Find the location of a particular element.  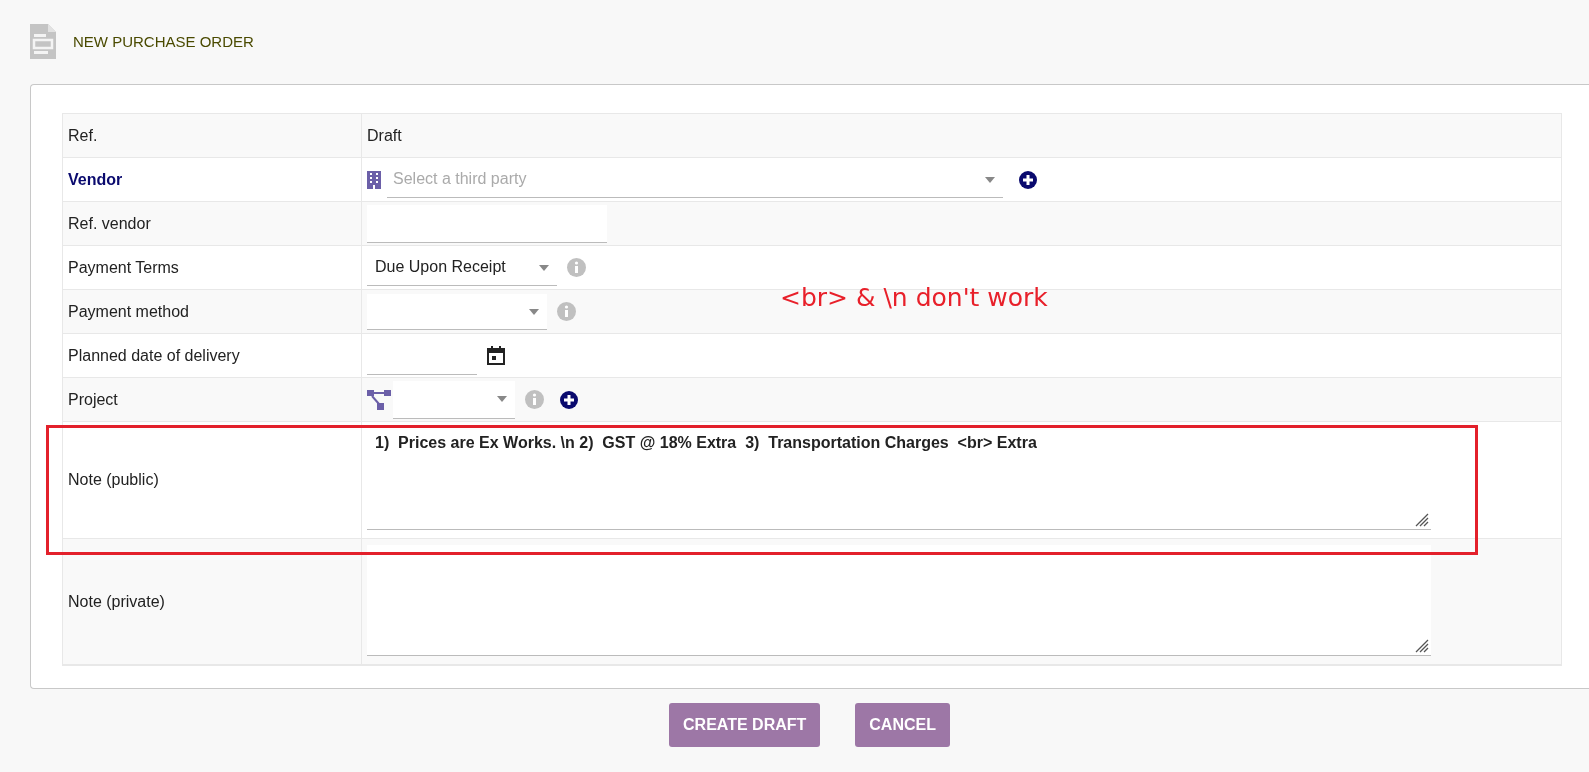

field-label: Planned date of delivery is located at coordinates (154, 355).